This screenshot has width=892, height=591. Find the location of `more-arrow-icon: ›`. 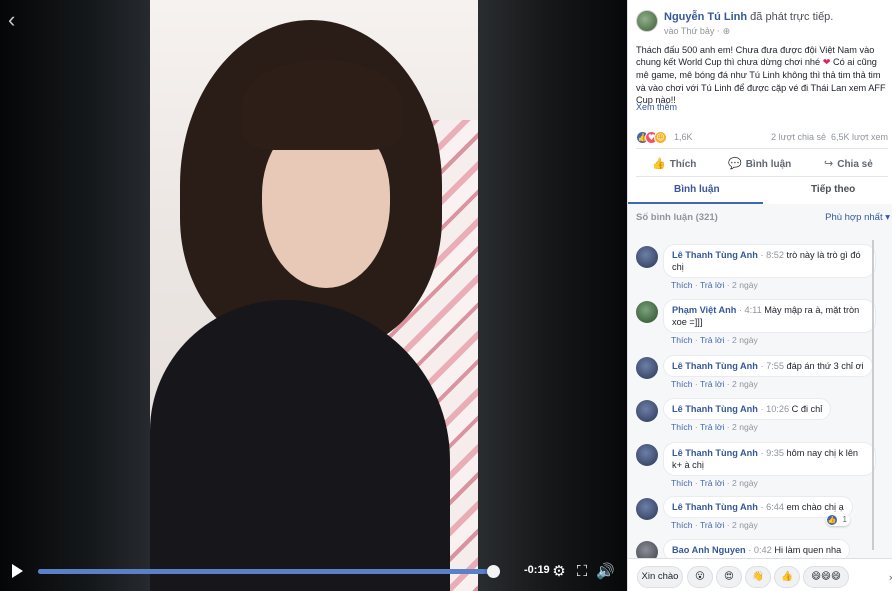

more-arrow-icon: › is located at coordinates (890, 577).